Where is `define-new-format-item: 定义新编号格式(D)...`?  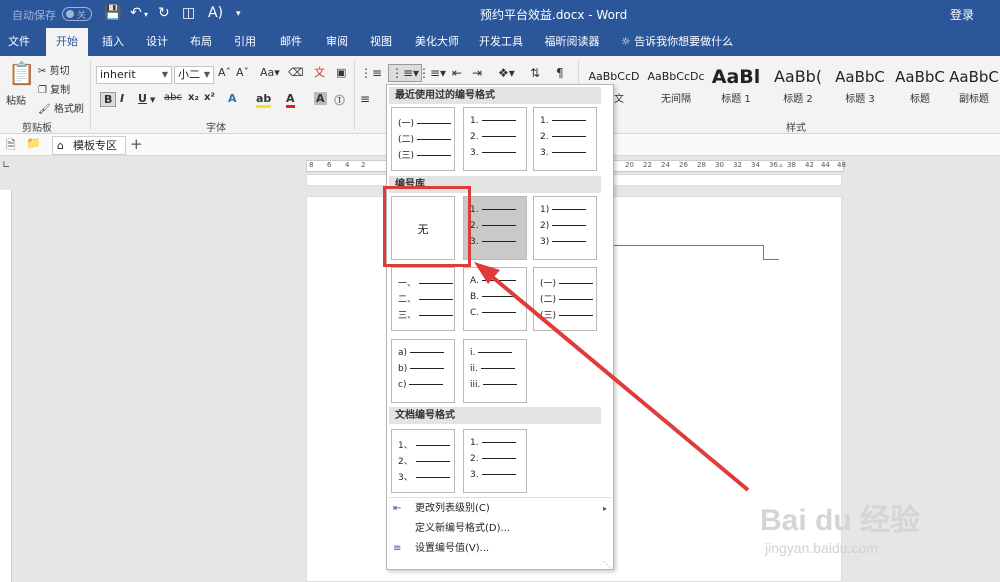
define-new-format-item: 定义新编号格式(D)... is located at coordinates (500, 529).